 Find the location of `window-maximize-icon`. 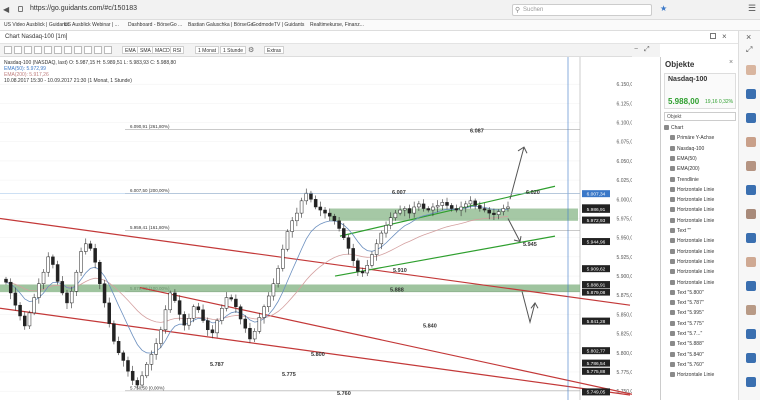

window-maximize-icon is located at coordinates (713, 36).